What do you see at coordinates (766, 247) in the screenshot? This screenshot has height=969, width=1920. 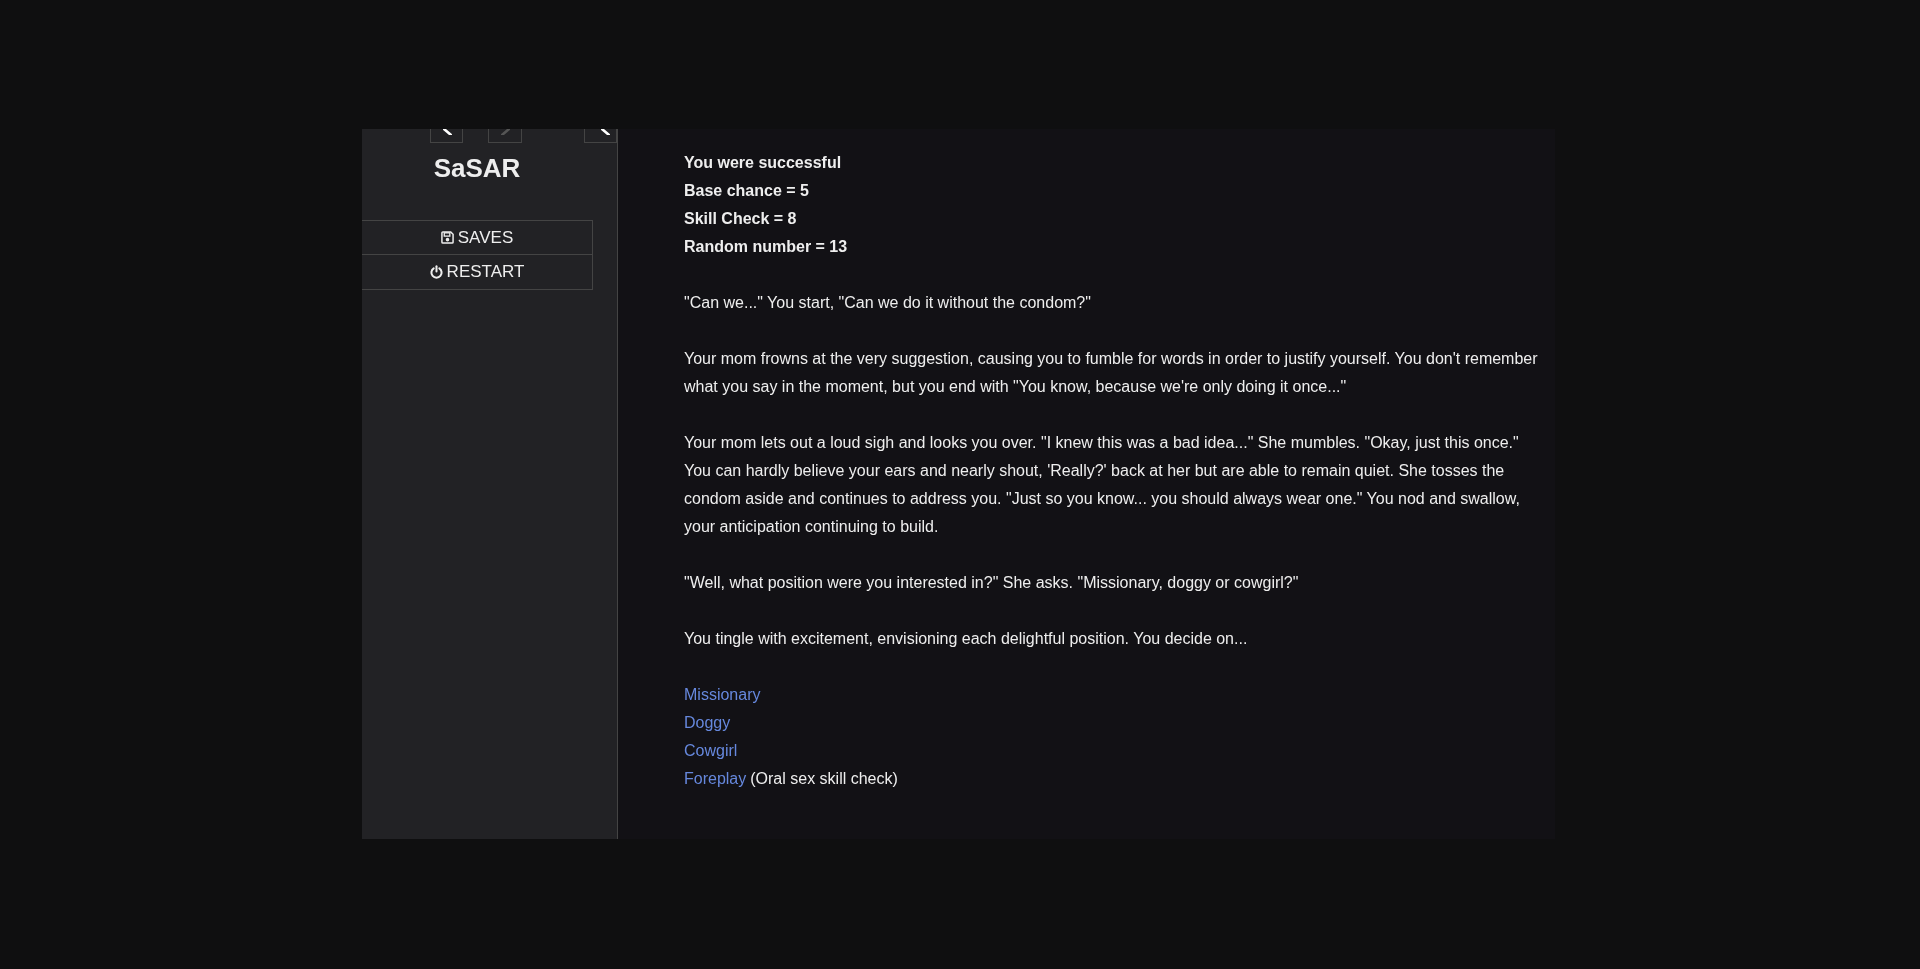 I see `result-line: Random number = 13` at bounding box center [766, 247].